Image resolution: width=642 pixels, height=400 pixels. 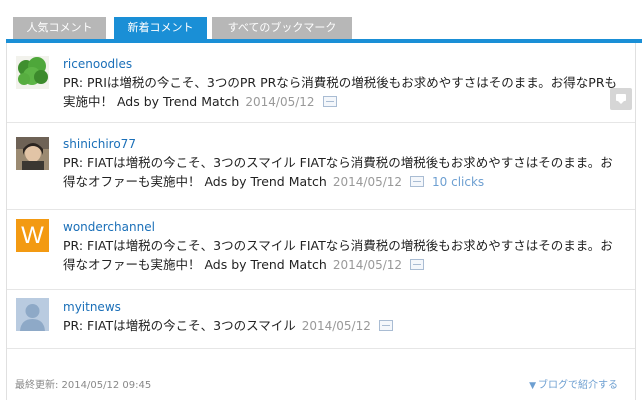 I want to click on user-link: ricenoodles, so click(x=97, y=64).